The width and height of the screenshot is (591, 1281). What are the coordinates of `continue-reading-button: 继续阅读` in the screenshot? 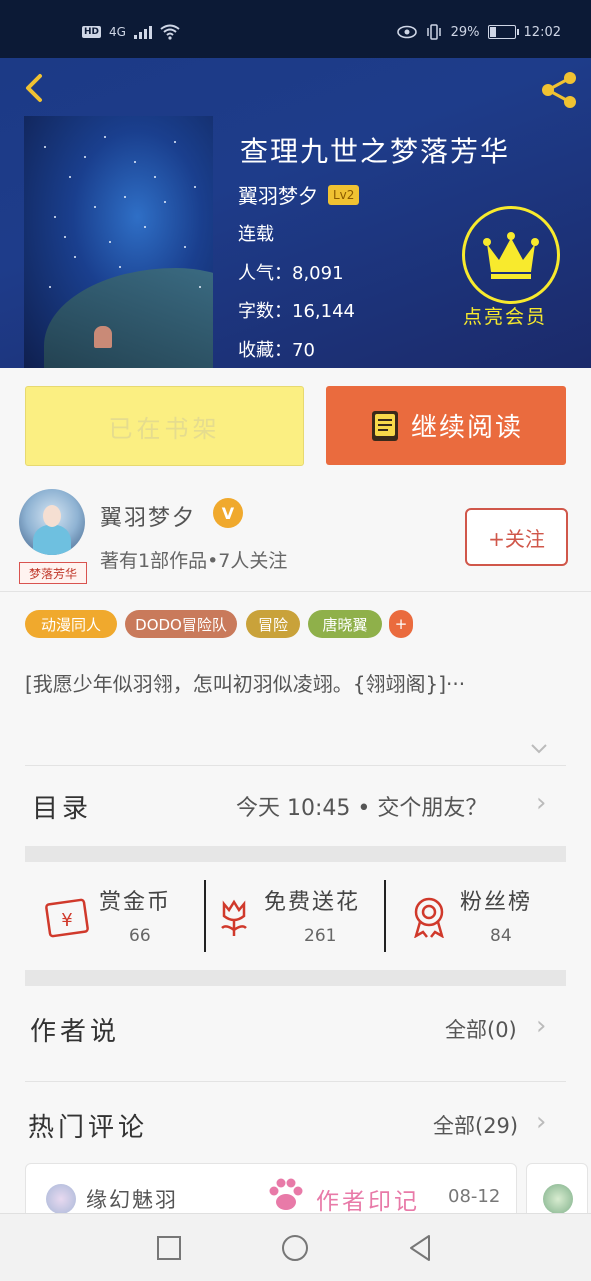 It's located at (446, 425).